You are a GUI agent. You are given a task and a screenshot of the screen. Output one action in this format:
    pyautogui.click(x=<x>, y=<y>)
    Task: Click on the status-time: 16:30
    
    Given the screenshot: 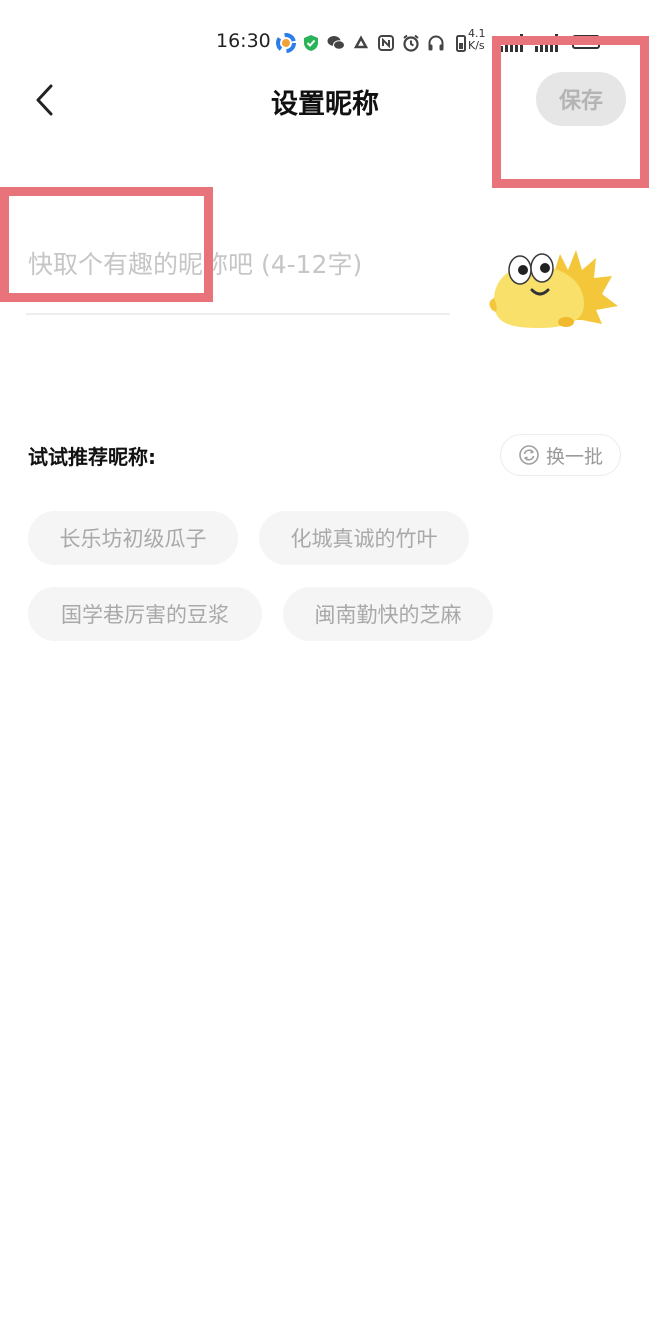 What is the action you would take?
    pyautogui.click(x=243, y=41)
    